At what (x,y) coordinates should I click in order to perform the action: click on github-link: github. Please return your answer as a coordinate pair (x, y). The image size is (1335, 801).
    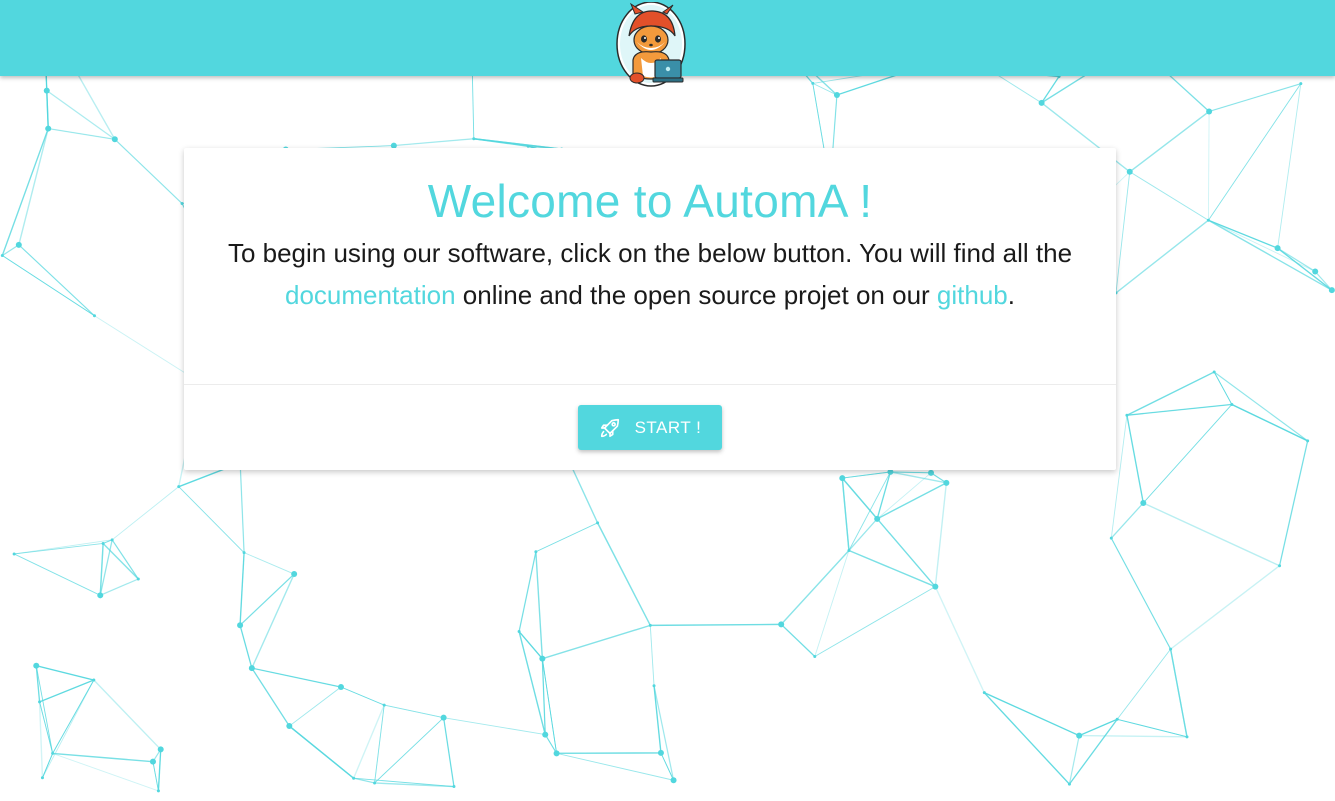
    Looking at the image, I should click on (972, 295).